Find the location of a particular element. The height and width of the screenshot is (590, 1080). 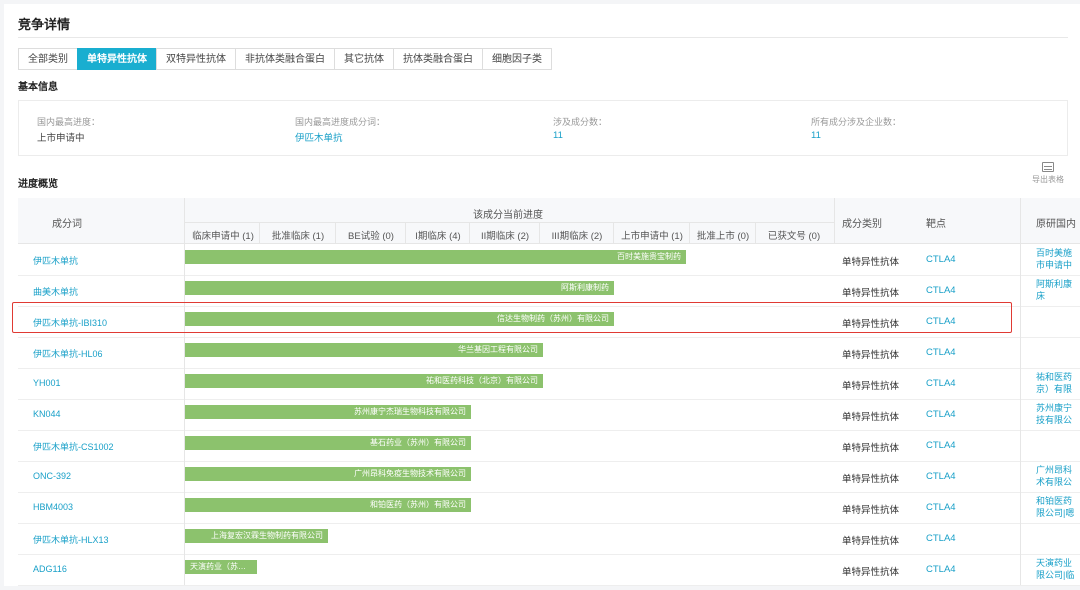

table-row: ADG116 天演药业（苏… 单特异性抗体 CTLA4 天演药业 限公司|临 is located at coordinates (549, 570).